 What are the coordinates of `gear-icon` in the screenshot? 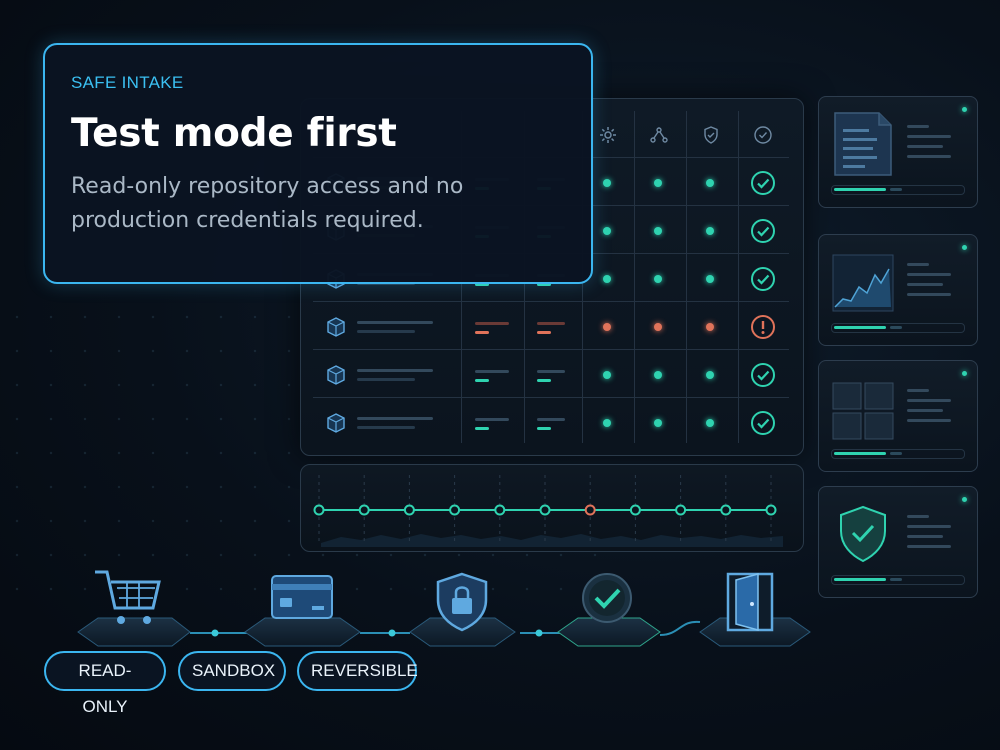 It's located at (608, 135).